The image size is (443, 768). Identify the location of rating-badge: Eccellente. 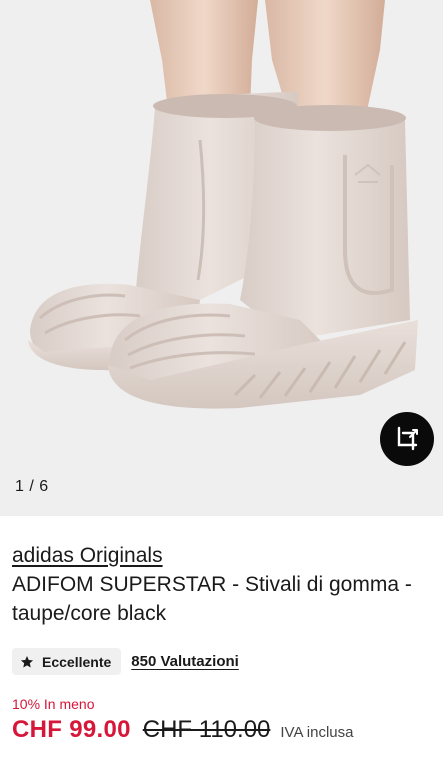
(67, 661).